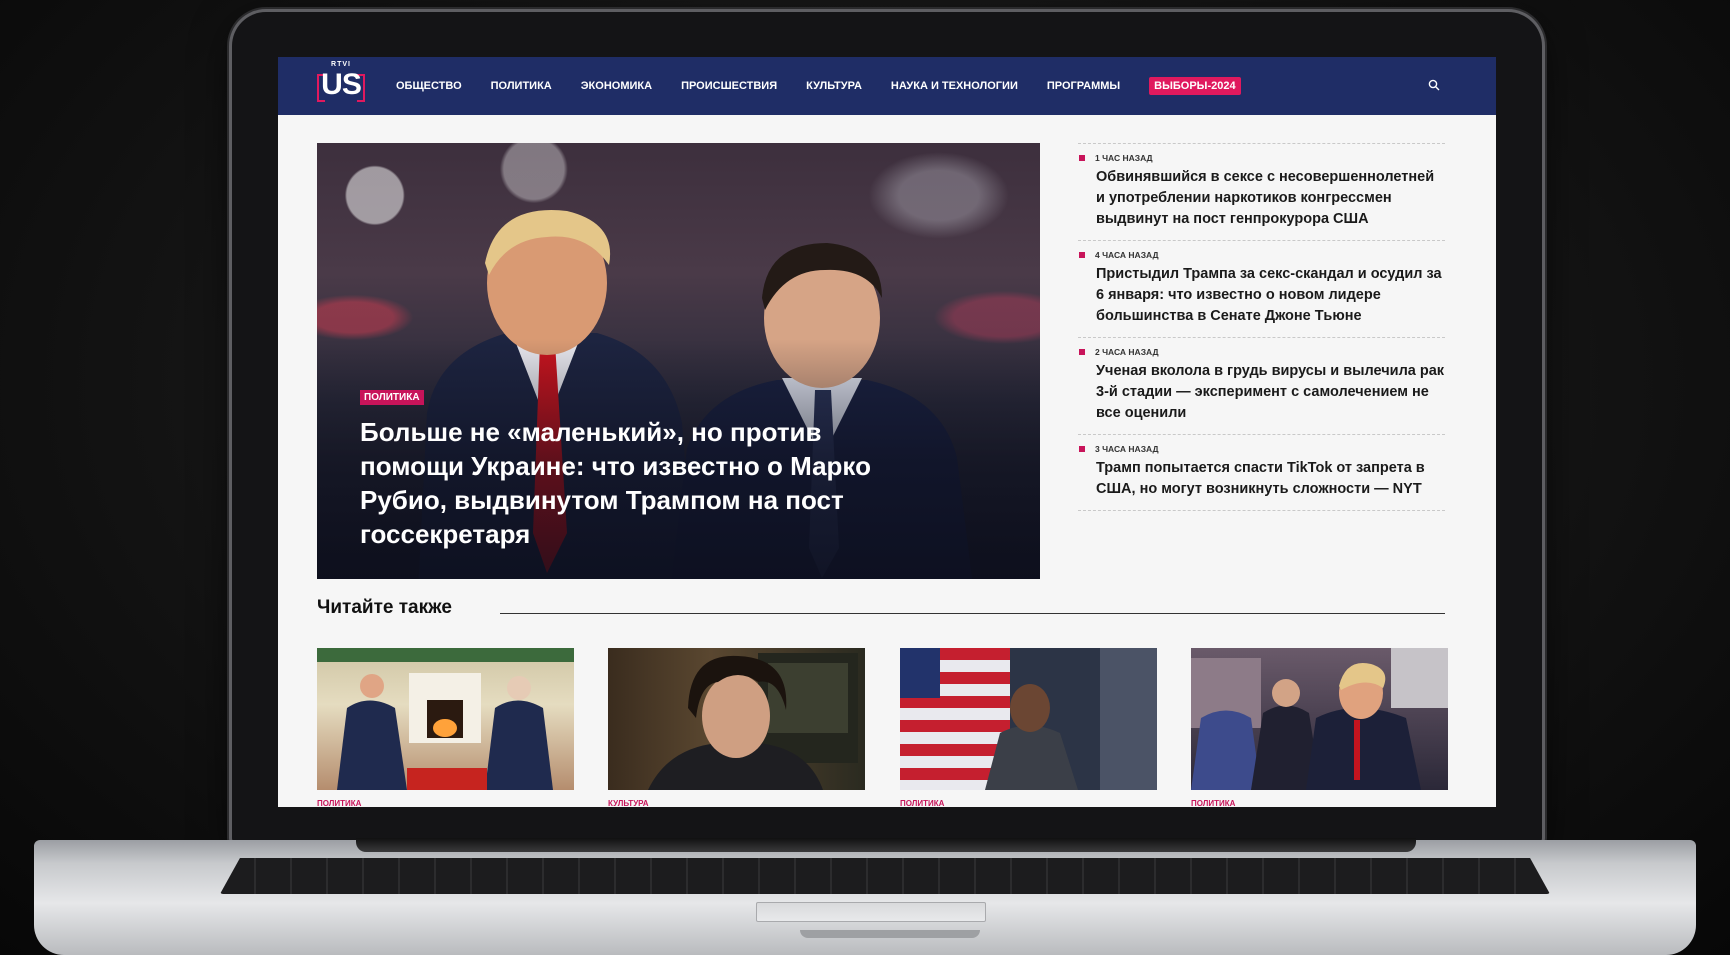 The image size is (1730, 955). I want to click on site-logo: RTVI US, so click(341, 84).